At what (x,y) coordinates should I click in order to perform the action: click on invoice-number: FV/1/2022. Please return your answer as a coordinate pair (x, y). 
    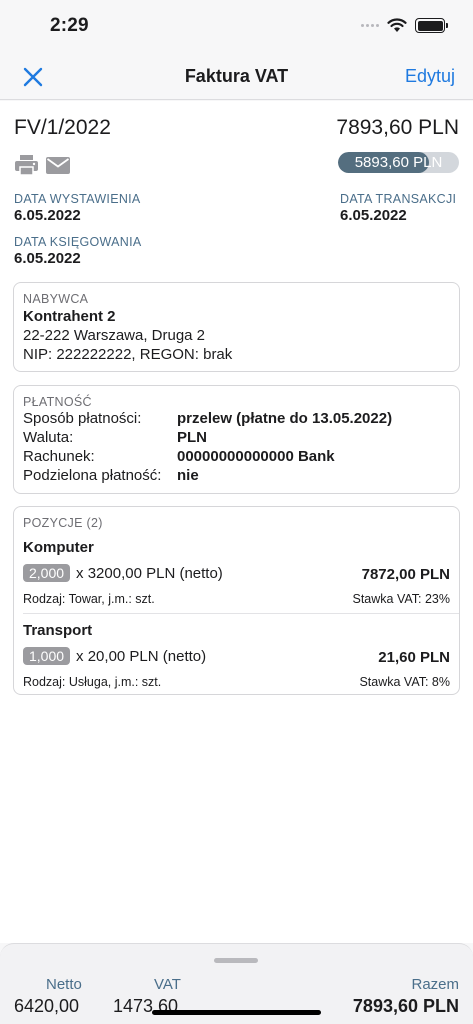
    Looking at the image, I should click on (62, 127).